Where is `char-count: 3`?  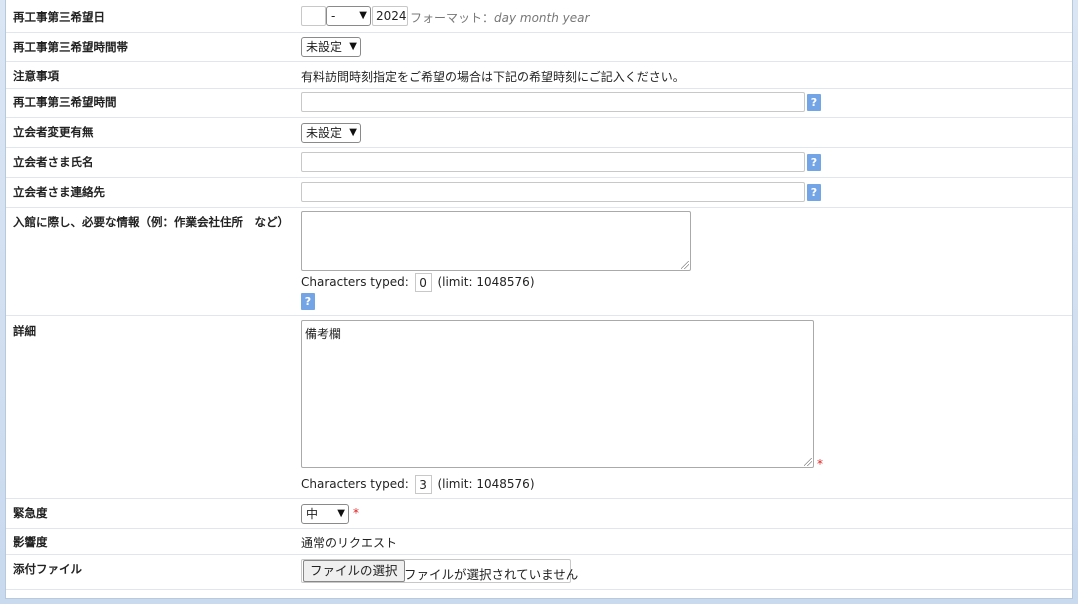
char-count: 3 is located at coordinates (423, 484).